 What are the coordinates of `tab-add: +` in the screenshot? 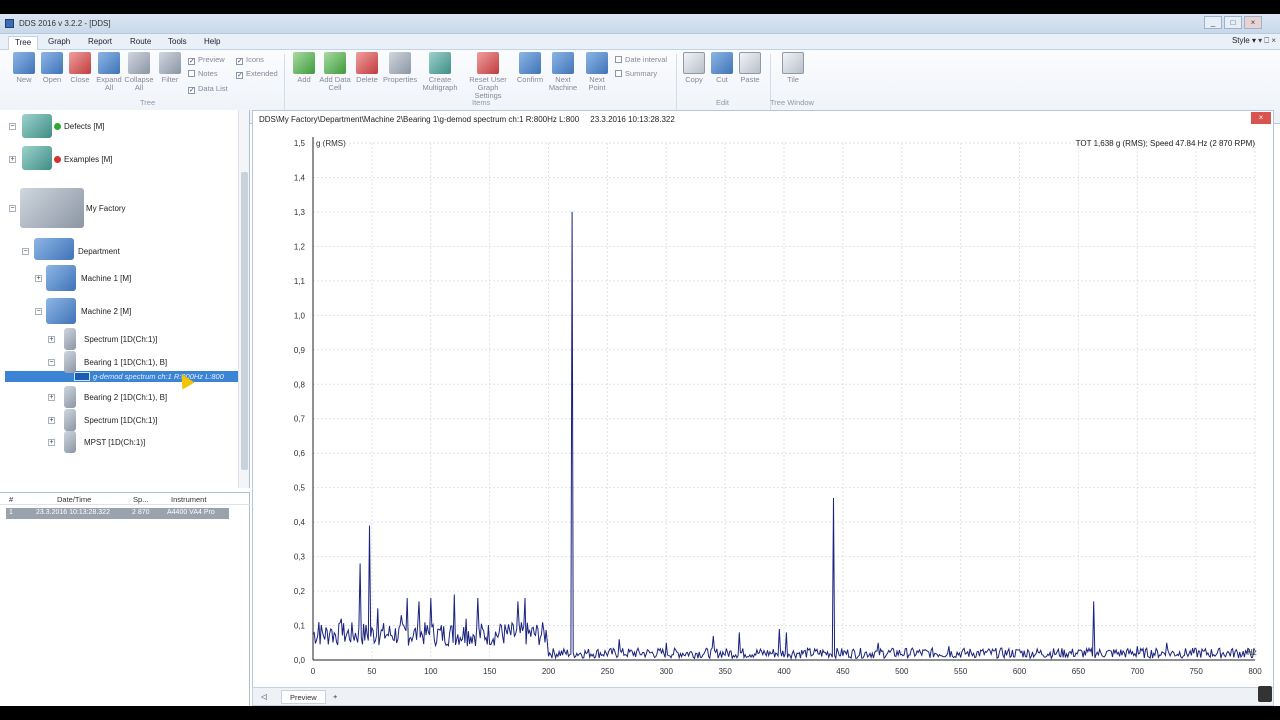 It's located at (335, 697).